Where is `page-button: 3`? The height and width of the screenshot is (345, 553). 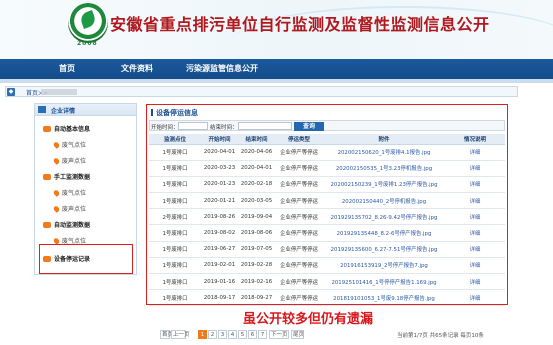
page-button: 3 is located at coordinates (222, 334).